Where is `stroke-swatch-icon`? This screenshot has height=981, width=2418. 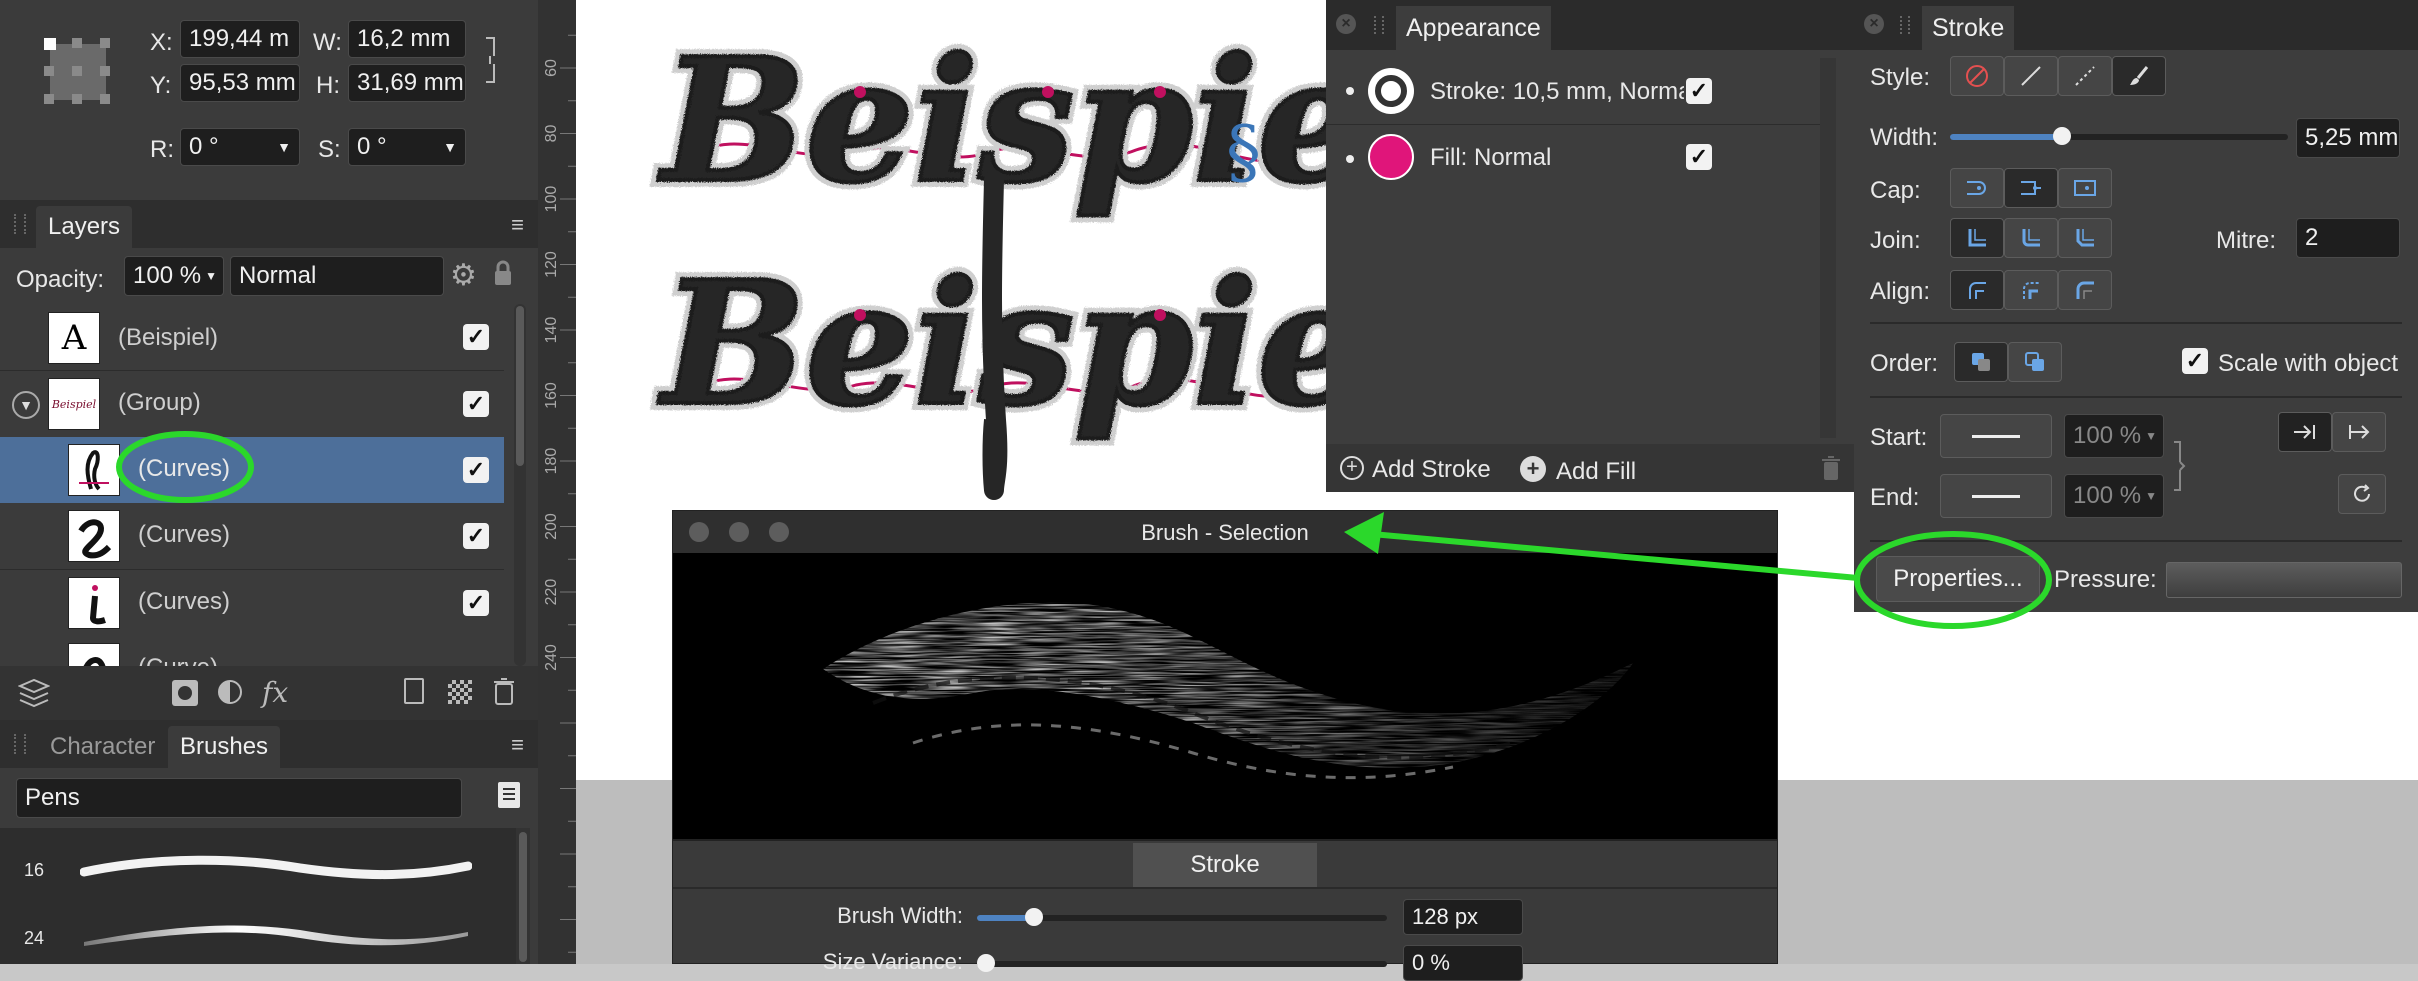
stroke-swatch-icon is located at coordinates (1391, 91).